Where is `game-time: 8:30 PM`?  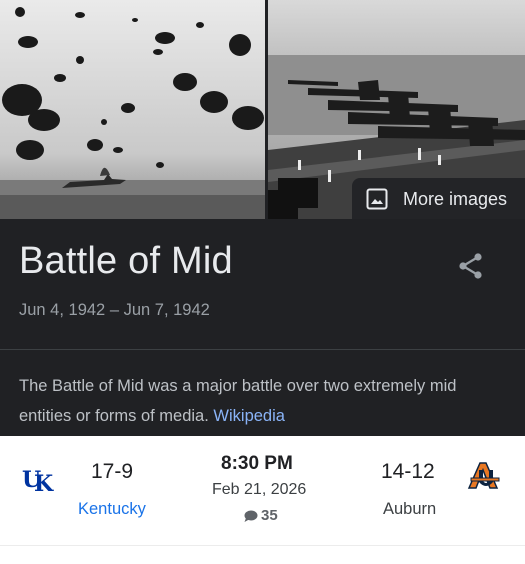 game-time: 8:30 PM is located at coordinates (257, 463).